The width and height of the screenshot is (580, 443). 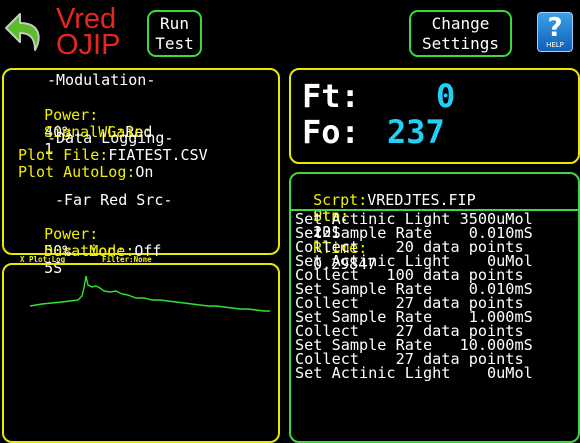 I want to click on script-line: Set Actinic Light 0uMol, so click(x=414, y=373).